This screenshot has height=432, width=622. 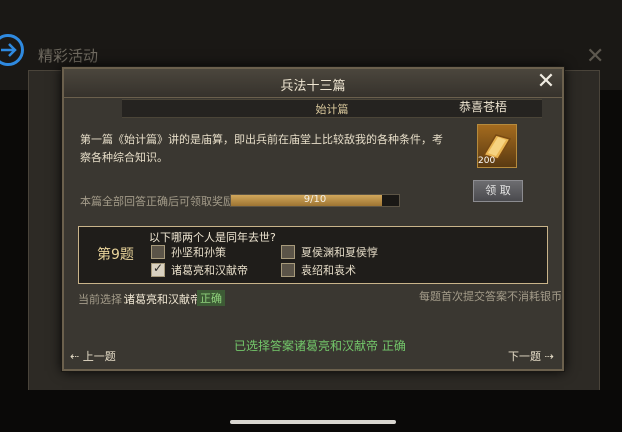 I want to click on dialog-title: 兵法十三篇, so click(x=313, y=86).